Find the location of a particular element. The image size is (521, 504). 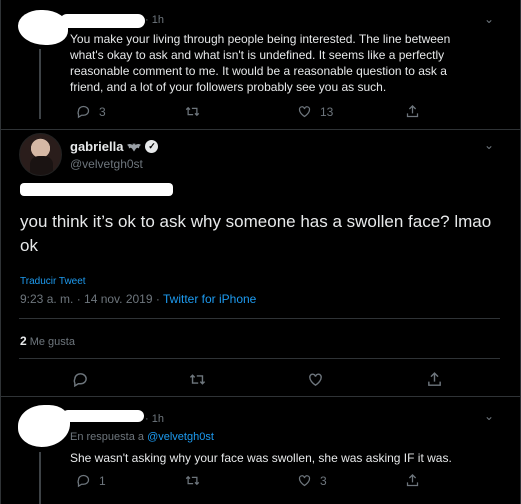

bat-emoji-icon is located at coordinates (134, 146).